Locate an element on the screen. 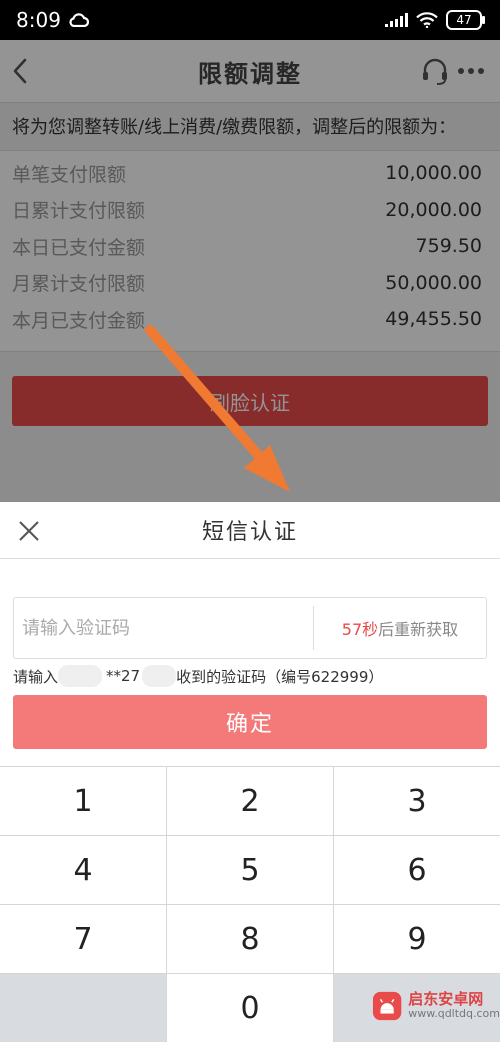  status-right: 47 is located at coordinates (435, 20).